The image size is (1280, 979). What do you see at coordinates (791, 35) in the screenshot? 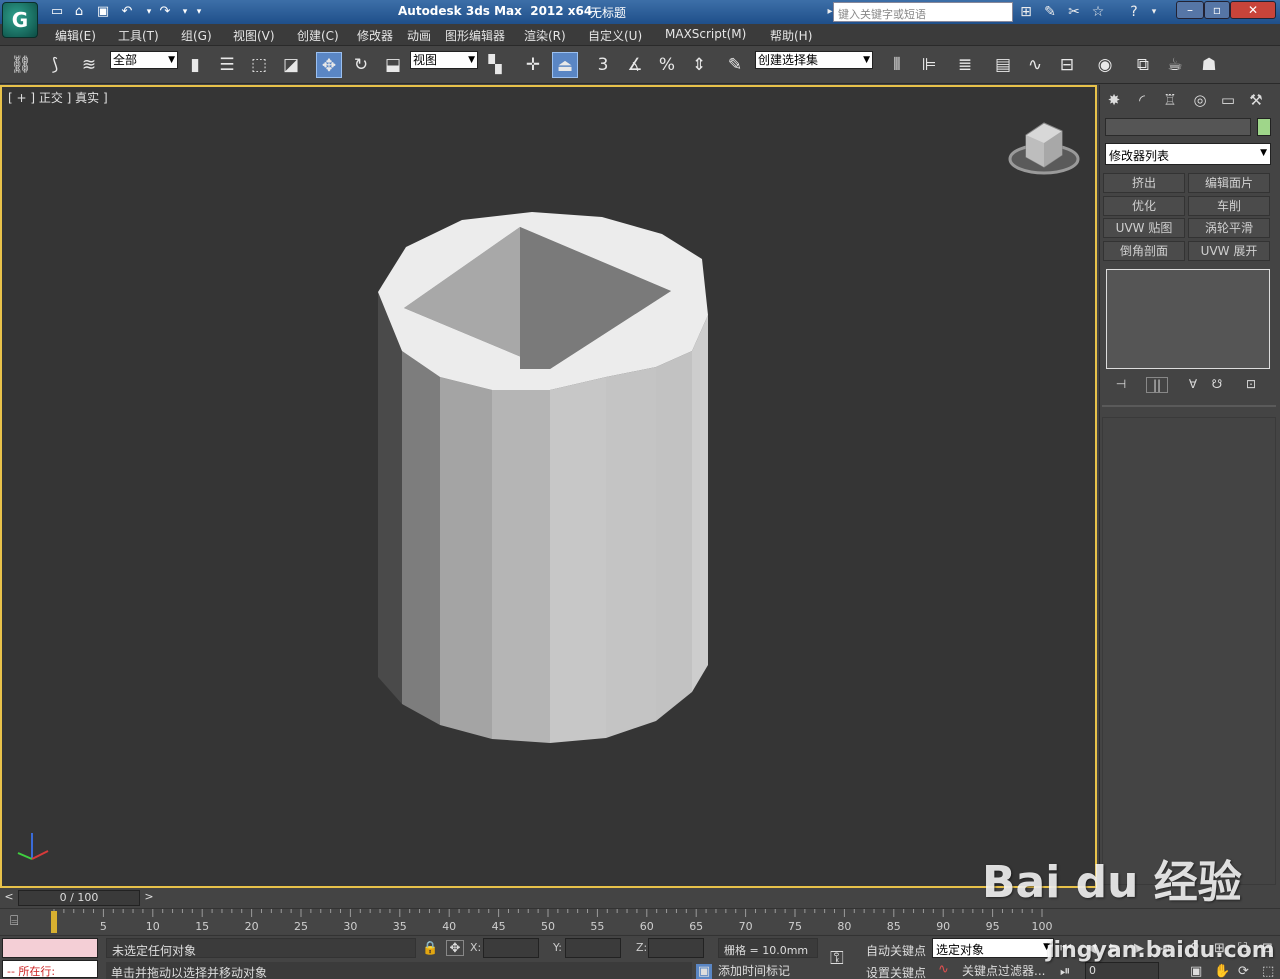
I see `menu-help: 帮助(H)` at bounding box center [791, 35].